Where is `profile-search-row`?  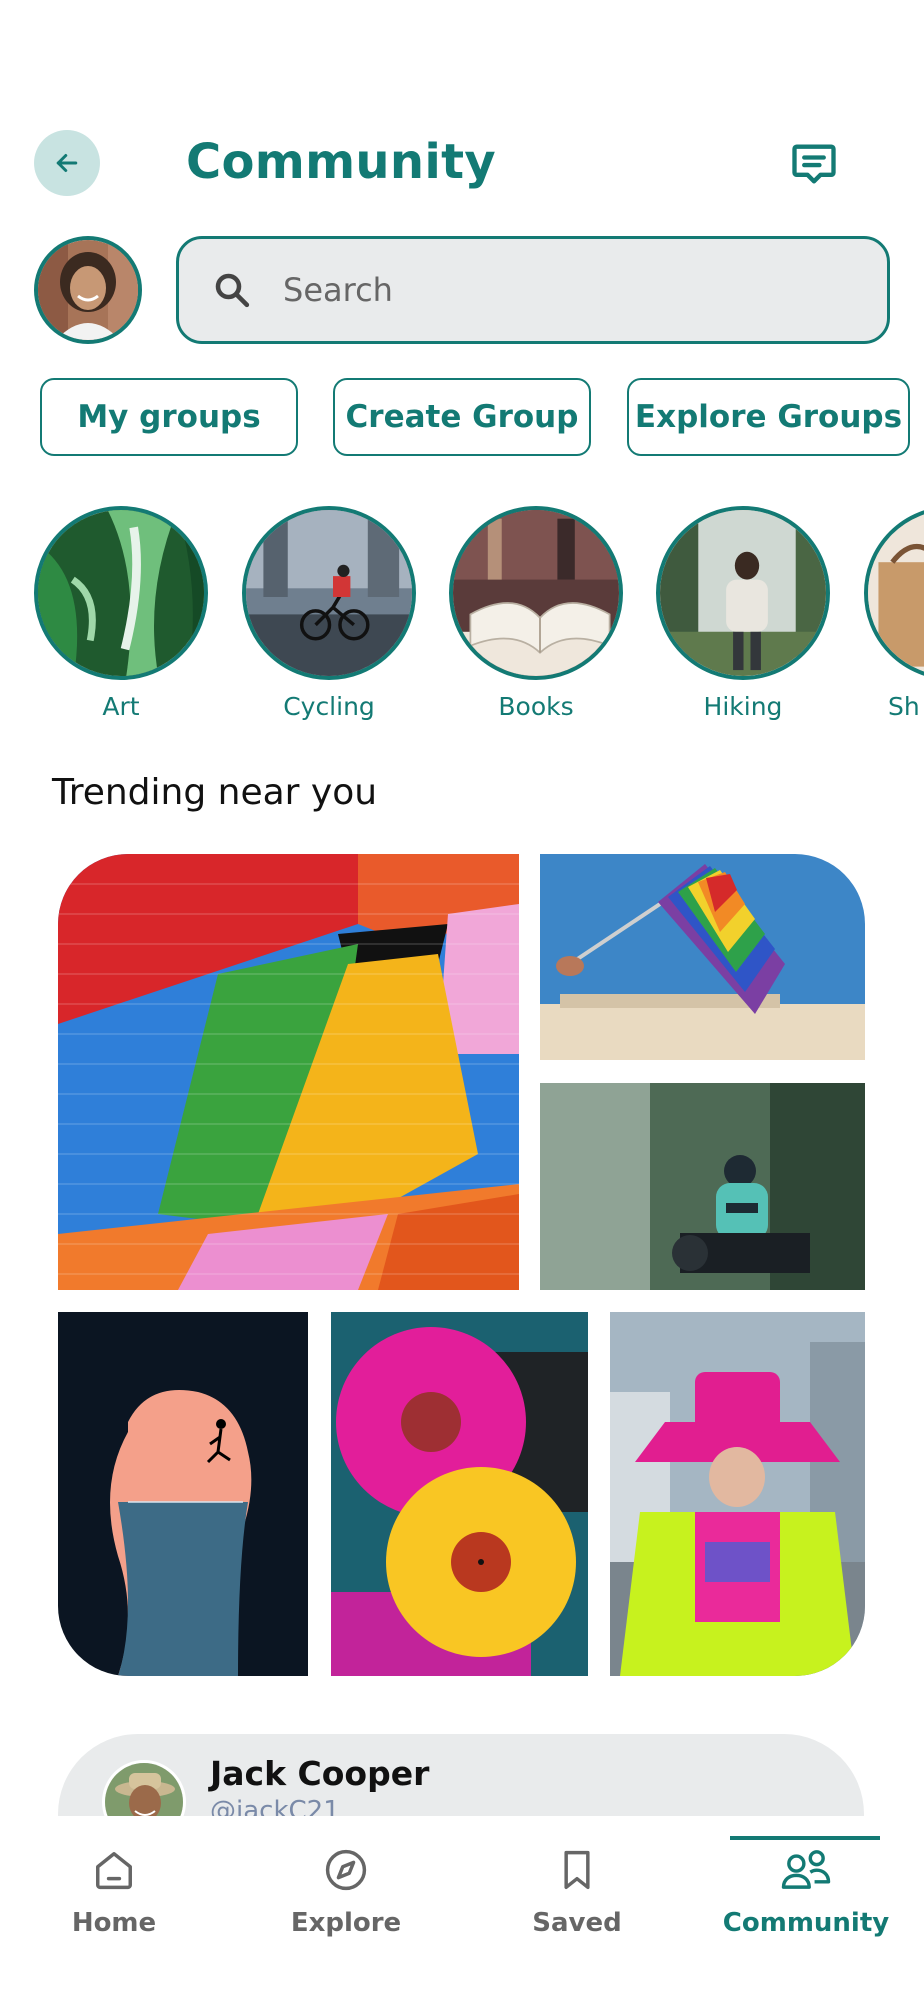
profile-search-row is located at coordinates (462, 290).